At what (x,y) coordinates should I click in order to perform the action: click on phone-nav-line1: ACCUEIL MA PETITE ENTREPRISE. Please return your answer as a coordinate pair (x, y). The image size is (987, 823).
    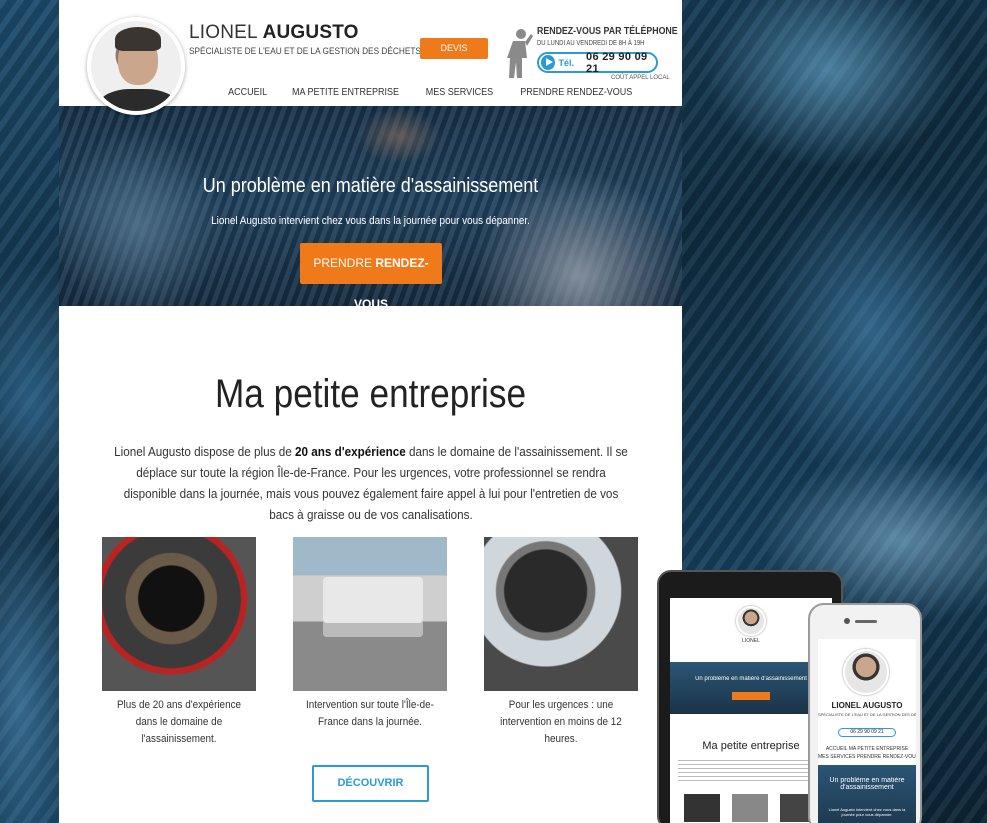
    Looking at the image, I should click on (867, 749).